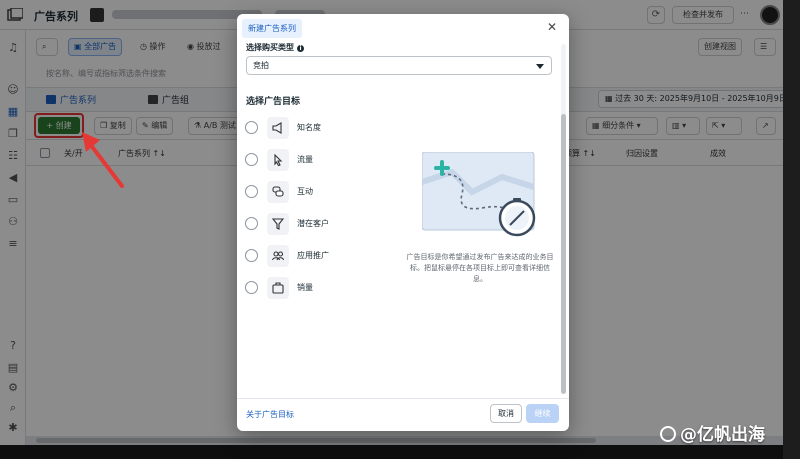 Image resolution: width=800 pixels, height=459 pixels. What do you see at coordinates (278, 224) in the screenshot?
I see `funnel-icon` at bounding box center [278, 224].